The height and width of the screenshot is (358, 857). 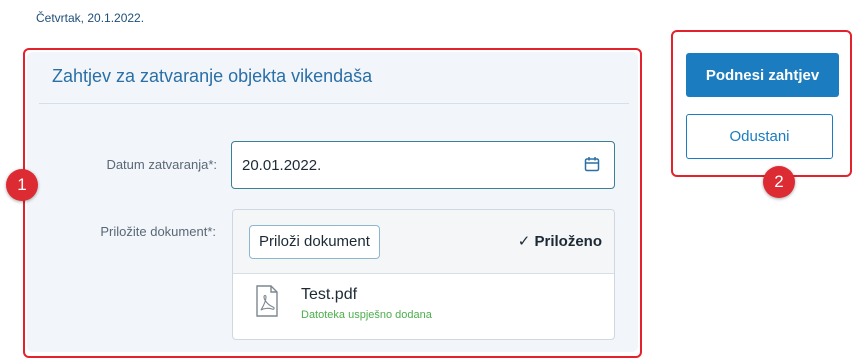 What do you see at coordinates (90, 18) in the screenshot?
I see `current-date: Četvrtak, 20.1.2022.` at bounding box center [90, 18].